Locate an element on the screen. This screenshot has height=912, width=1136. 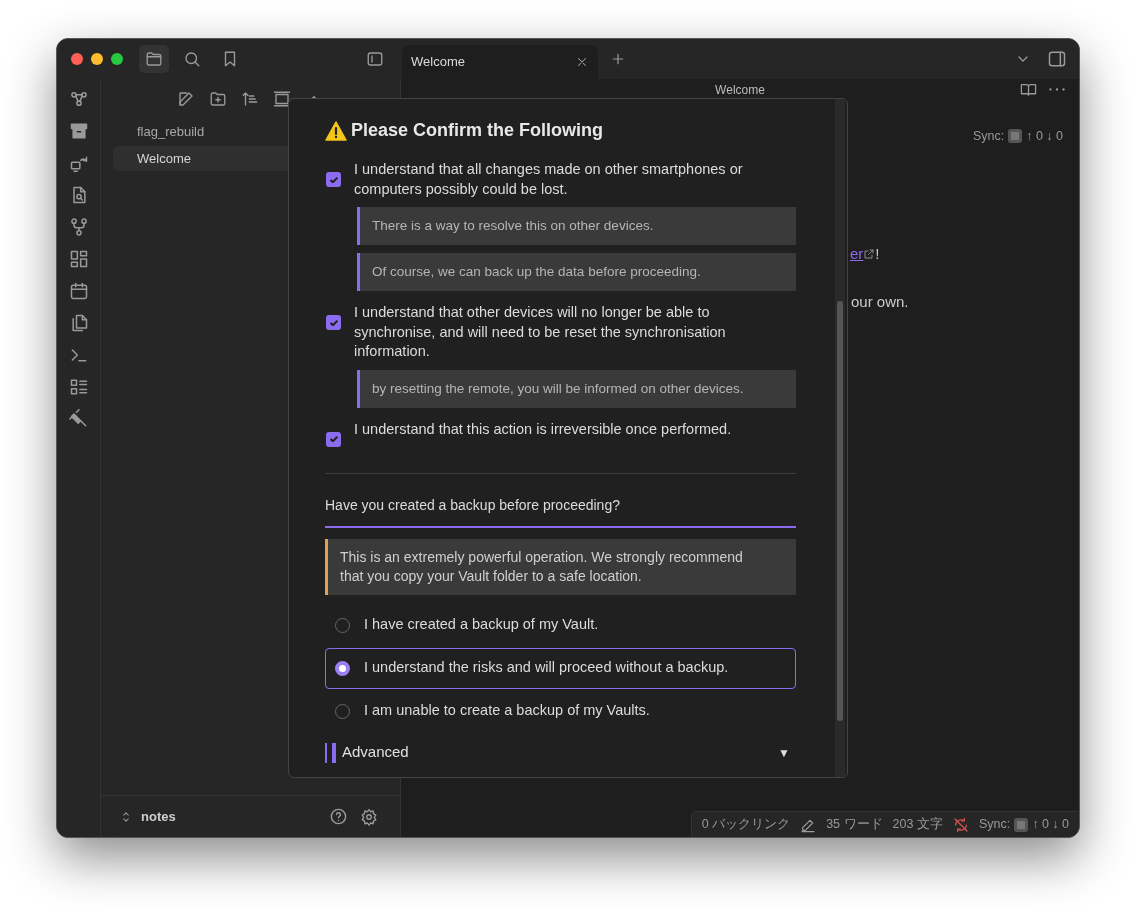
radio-option: I am unable to create a backup of my Vaults. is located at coordinates (560, 711).